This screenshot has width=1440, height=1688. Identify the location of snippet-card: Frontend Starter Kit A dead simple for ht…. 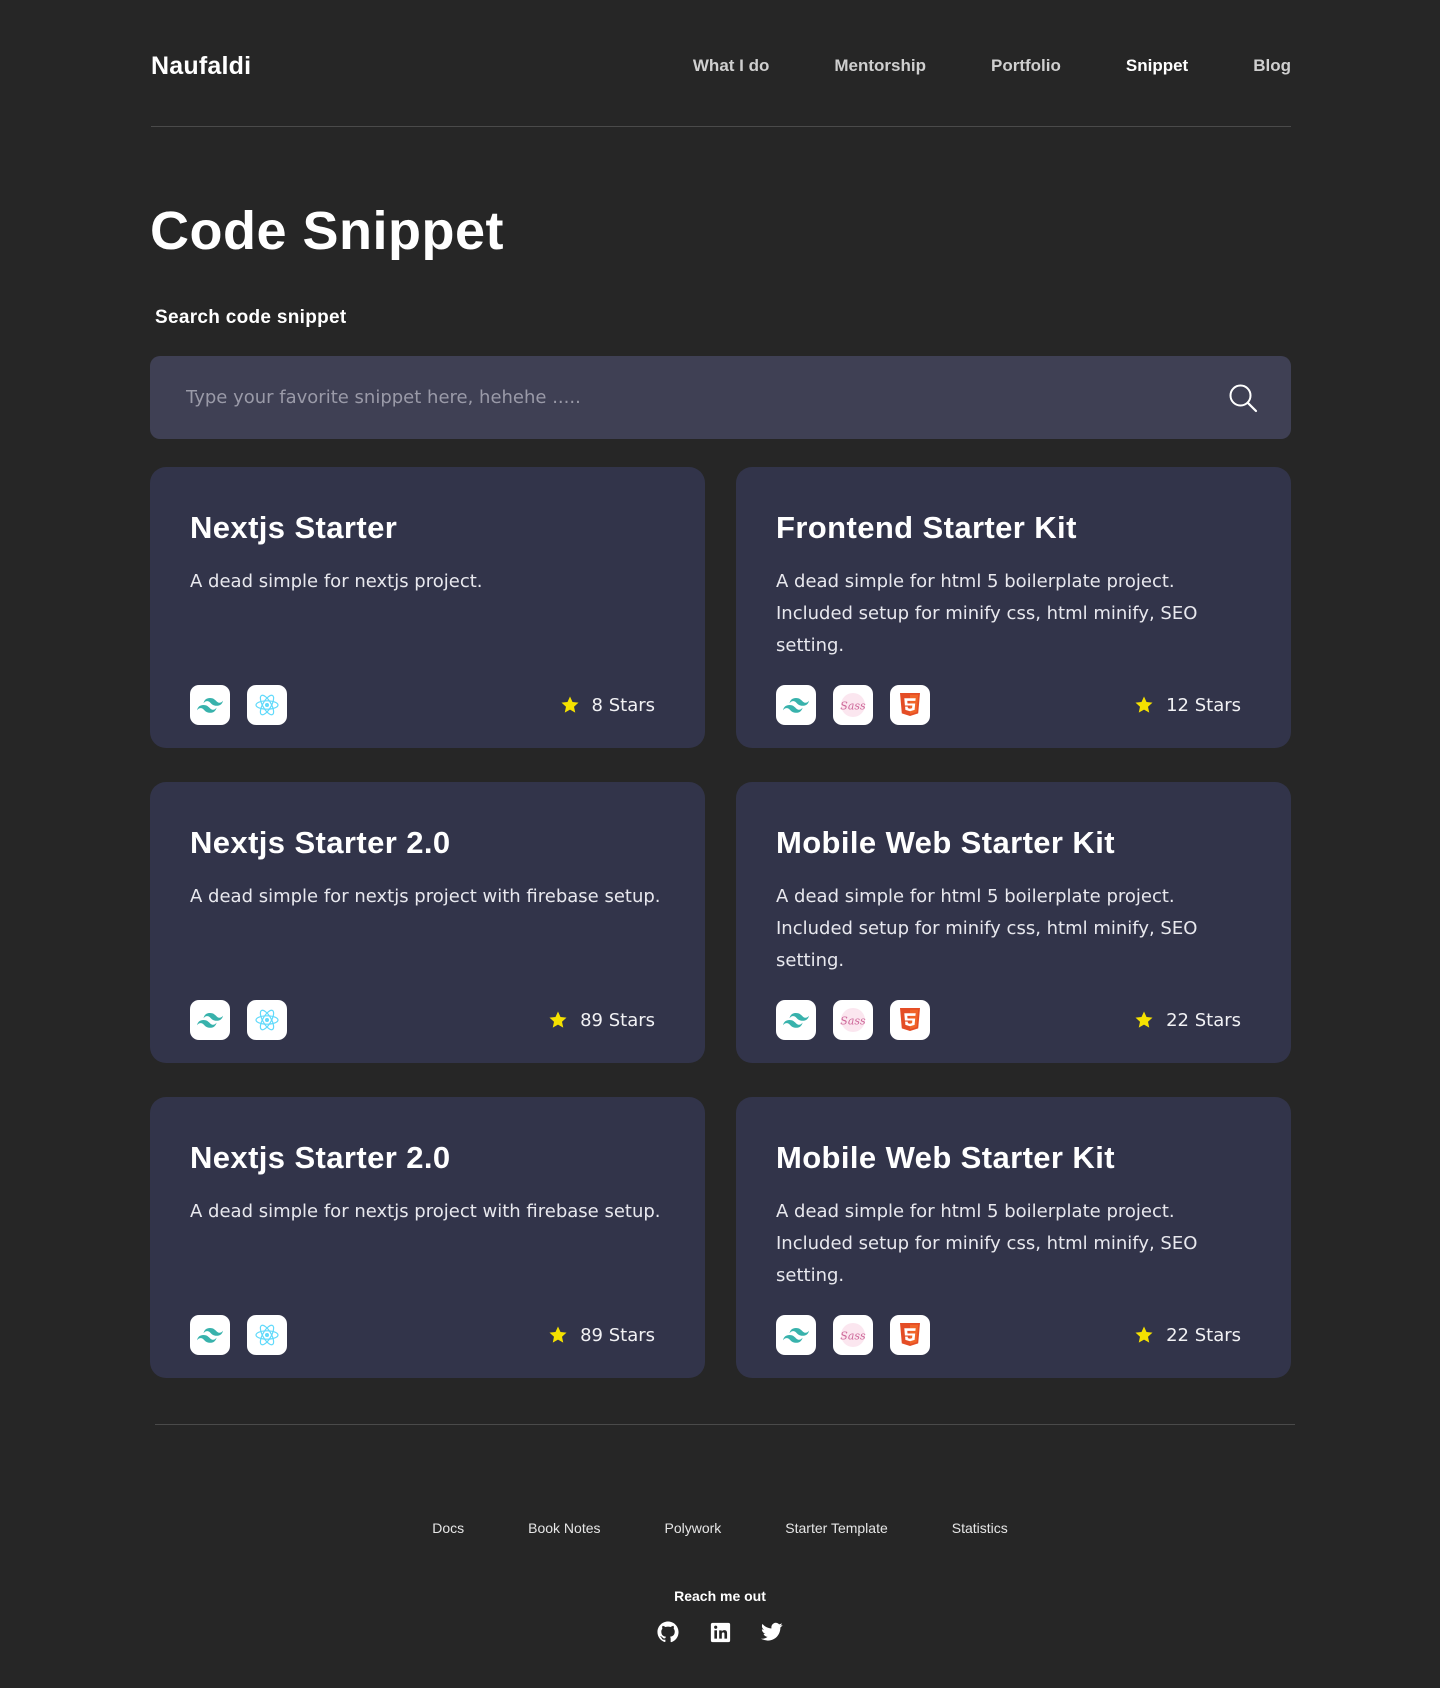
(1013, 607).